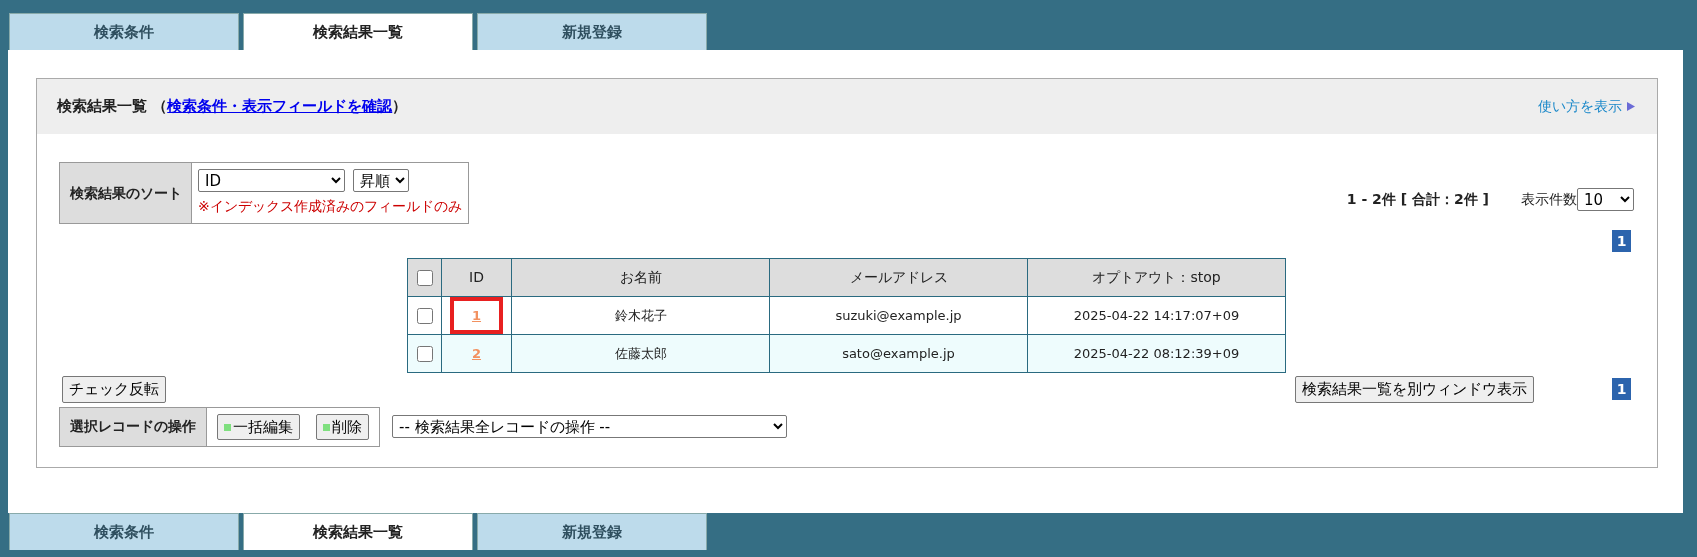 The width and height of the screenshot is (1697, 557). What do you see at coordinates (271, 180) in the screenshot?
I see `sort-field-select: ID` at bounding box center [271, 180].